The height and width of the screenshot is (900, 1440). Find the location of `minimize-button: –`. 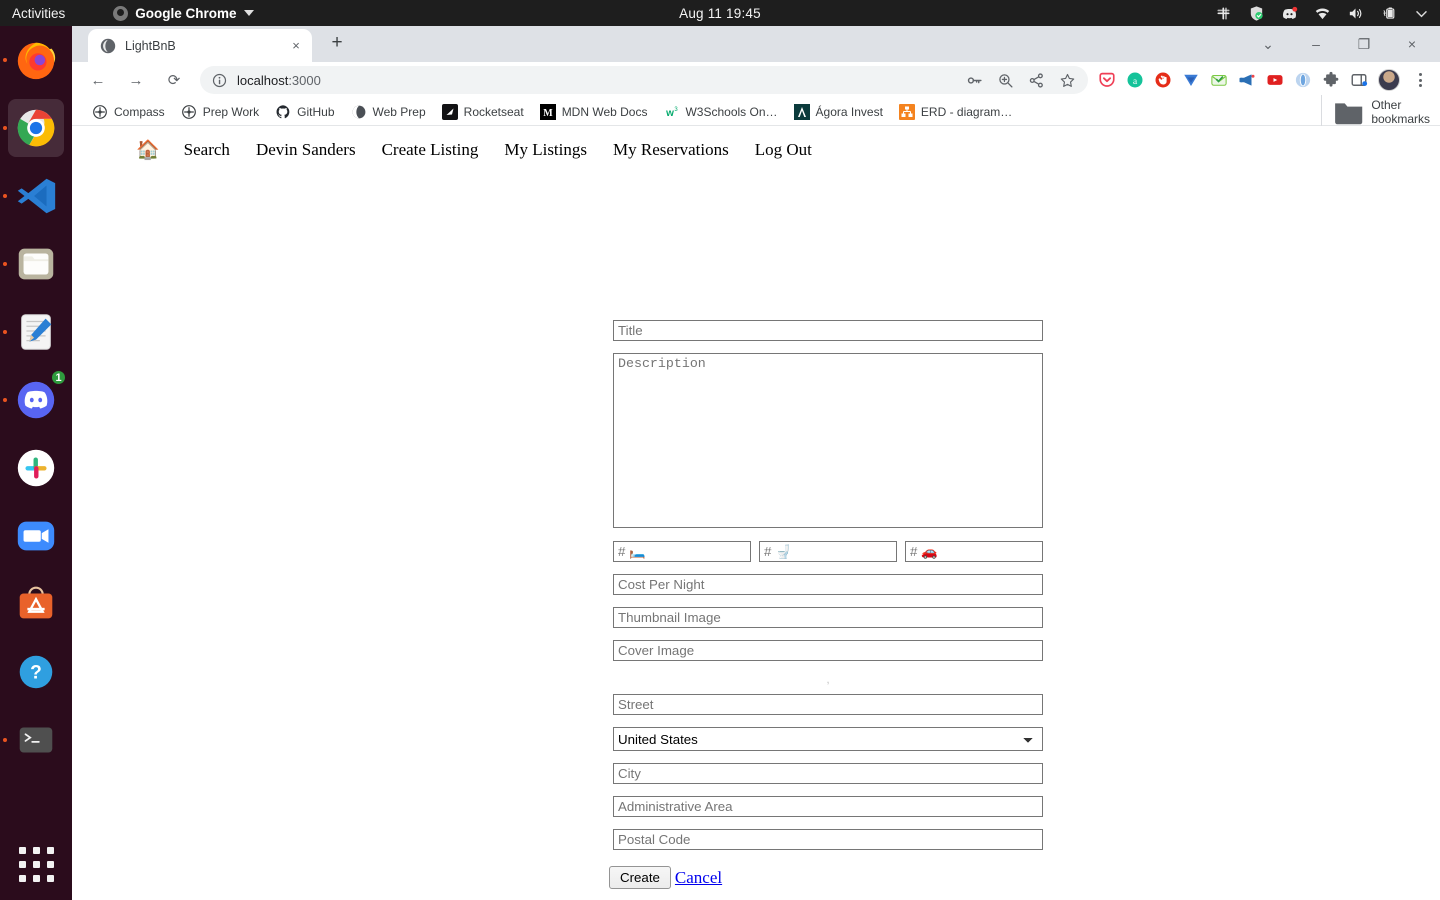

minimize-button: – is located at coordinates (1316, 44).